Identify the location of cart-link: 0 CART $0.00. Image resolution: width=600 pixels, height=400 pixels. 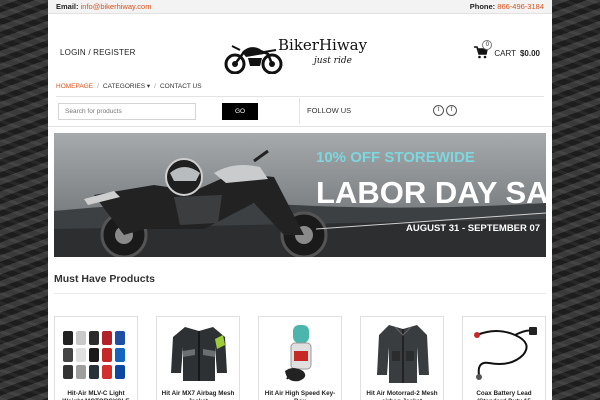
(507, 50).